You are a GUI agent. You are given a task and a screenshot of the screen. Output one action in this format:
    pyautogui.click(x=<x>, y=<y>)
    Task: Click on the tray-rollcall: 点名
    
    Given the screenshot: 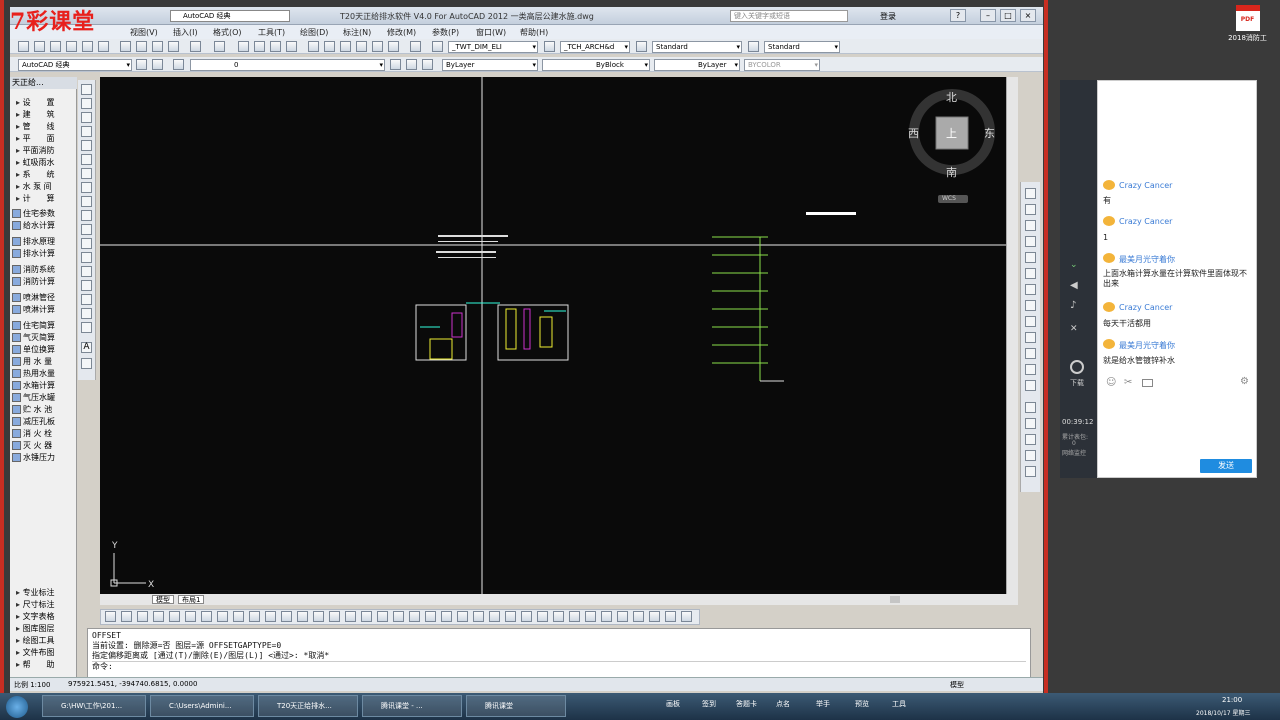 What is the action you would take?
    pyautogui.click(x=783, y=704)
    